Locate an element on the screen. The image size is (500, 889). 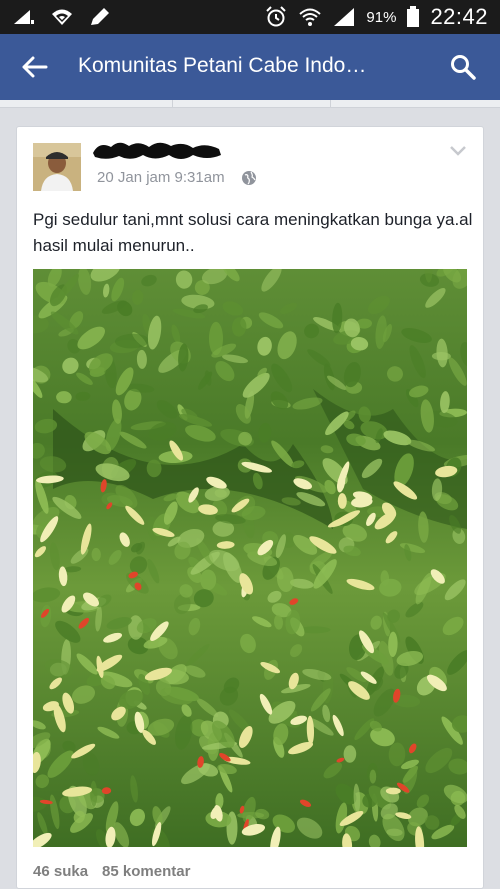
chevron-down-icon is located at coordinates (458, 151).